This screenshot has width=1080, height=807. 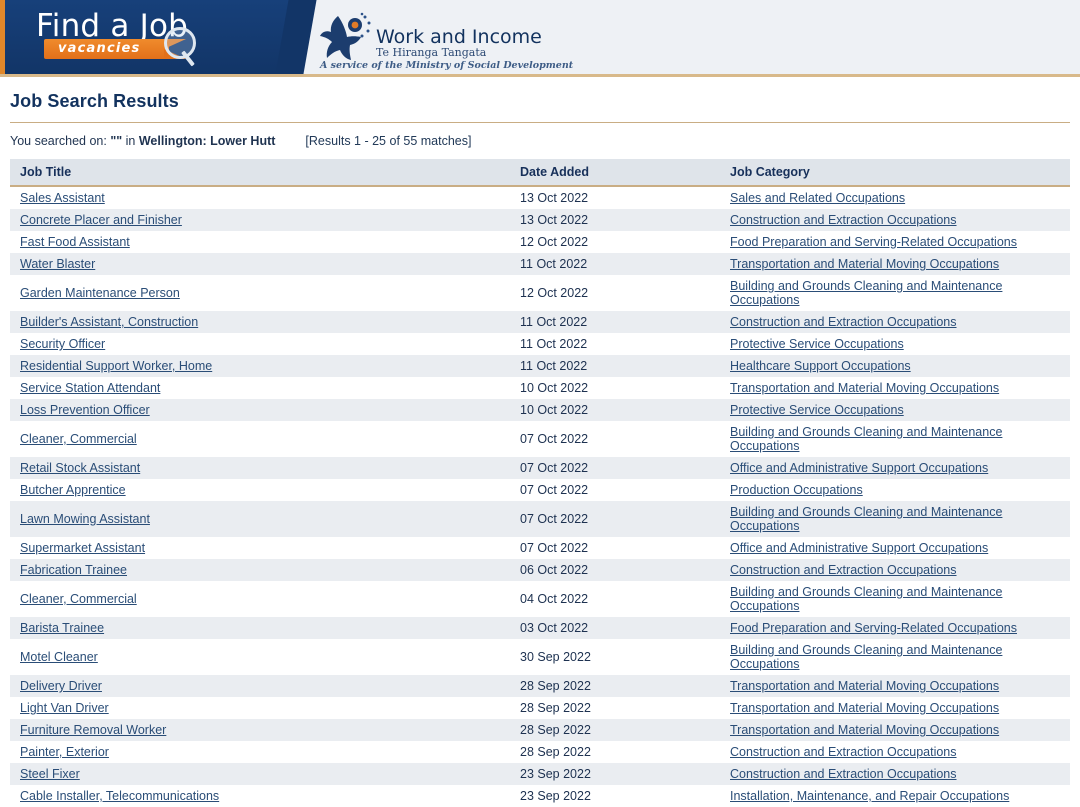 What do you see at coordinates (64, 708) in the screenshot?
I see `job-title-link: Light Van Driver` at bounding box center [64, 708].